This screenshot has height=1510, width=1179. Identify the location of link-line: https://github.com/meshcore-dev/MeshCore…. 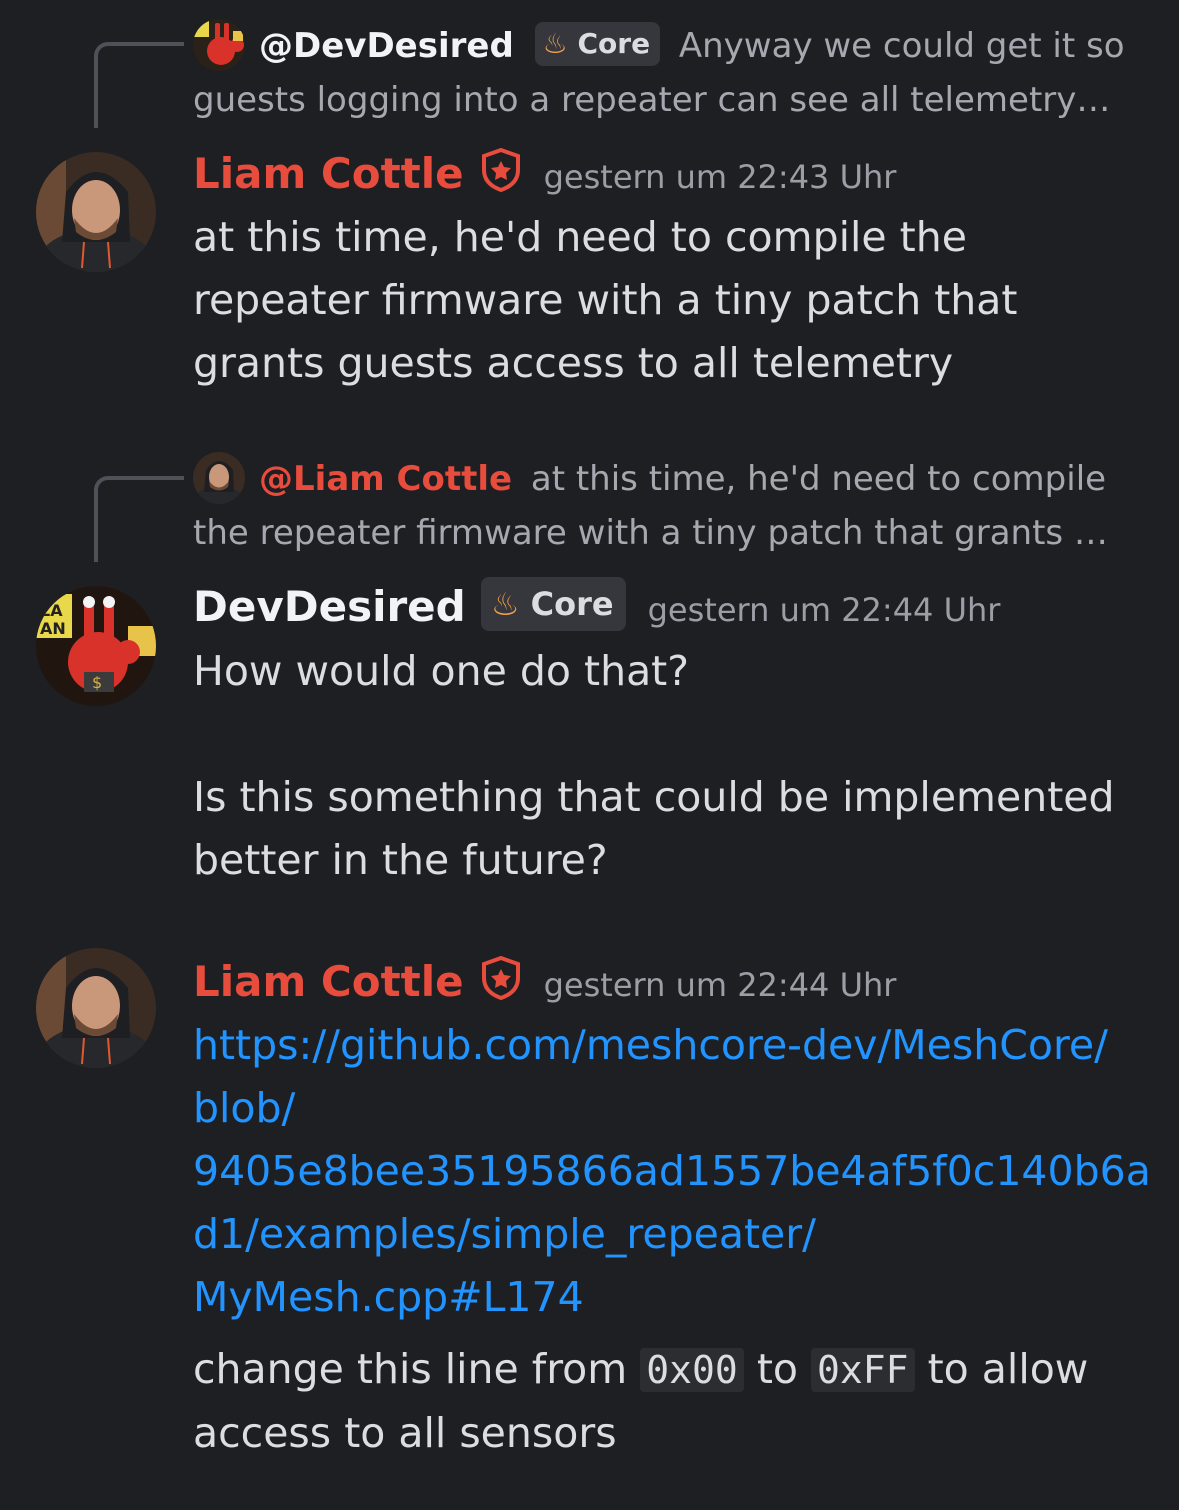
(650, 1045).